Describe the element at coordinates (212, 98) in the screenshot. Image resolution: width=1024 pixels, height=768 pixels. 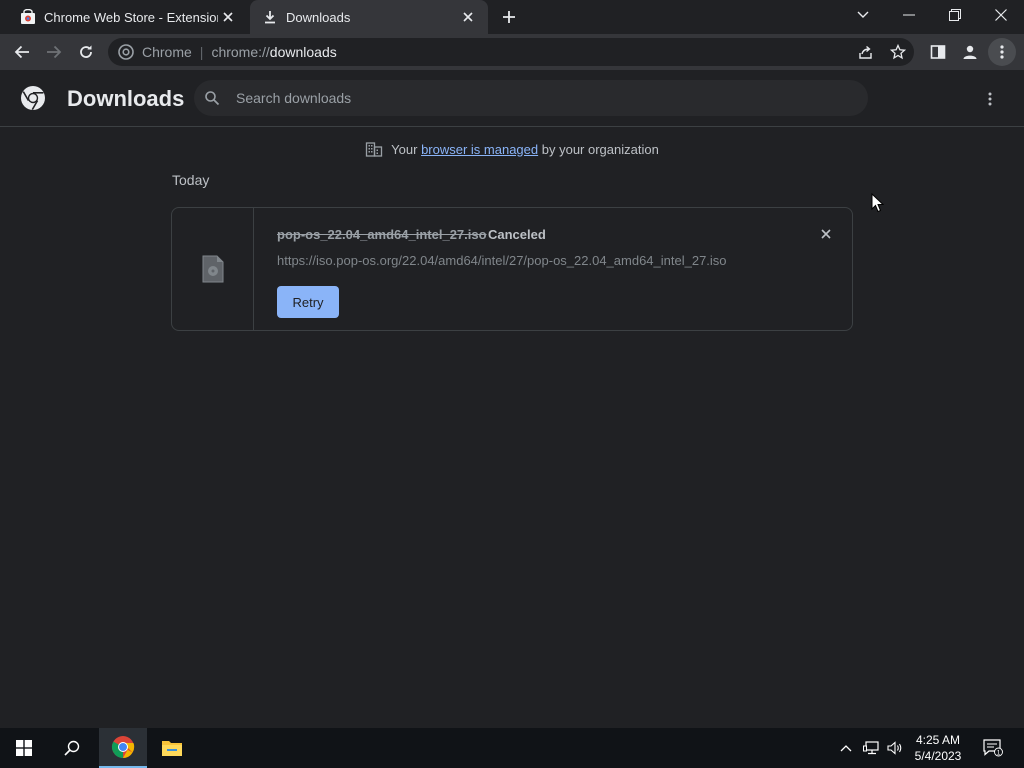
I see `search-icon` at that location.